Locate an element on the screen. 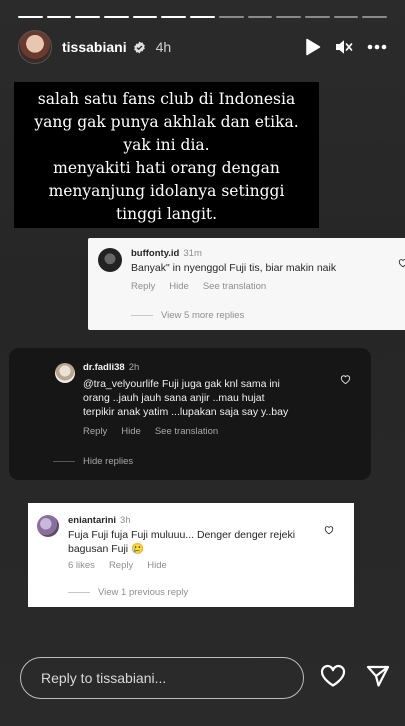  comment-username-text: eniantarini is located at coordinates (92, 520).